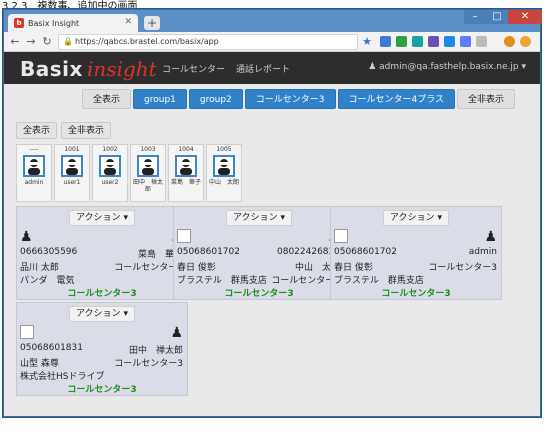  I want to click on user-extension: 1005, so click(224, 149).